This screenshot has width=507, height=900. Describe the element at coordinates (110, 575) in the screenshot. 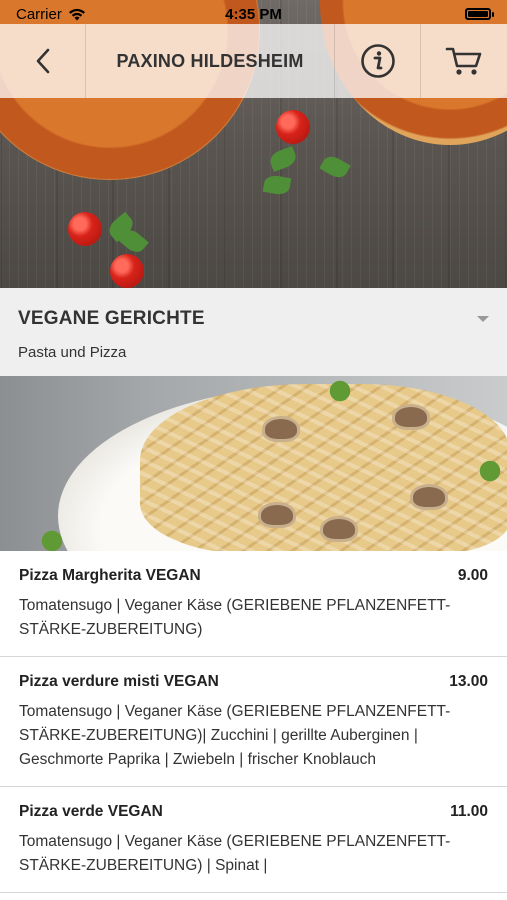

I see `menu-item-name: Pizza Margherita VEGAN` at that location.